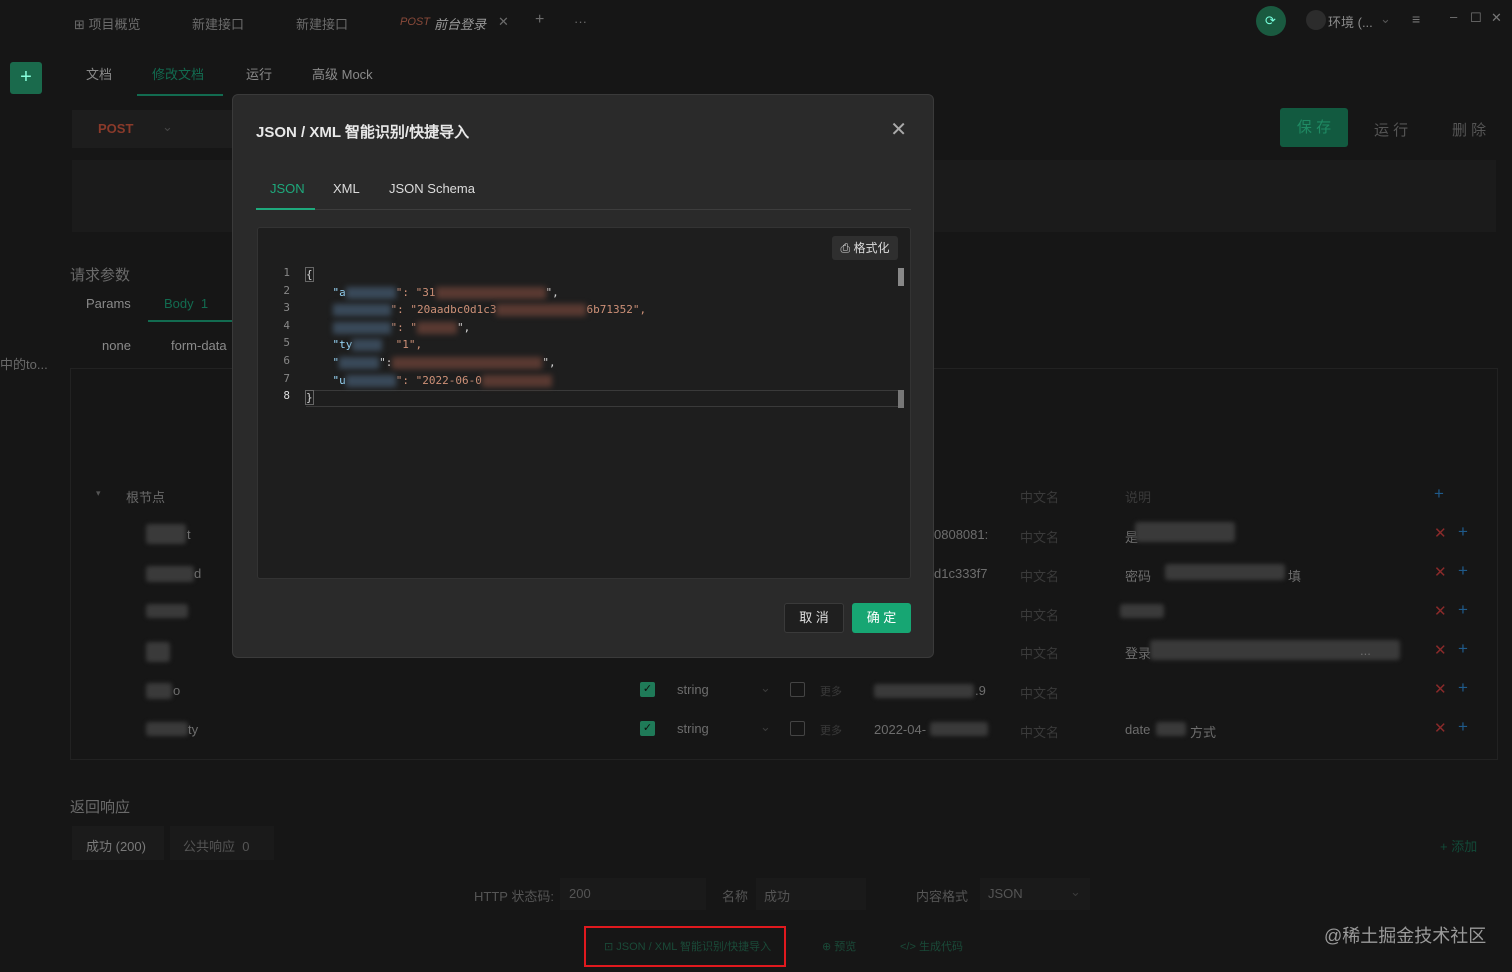 The image size is (1512, 972). What do you see at coordinates (342, 345) in the screenshot?
I see `code-key: "ty` at bounding box center [342, 345].